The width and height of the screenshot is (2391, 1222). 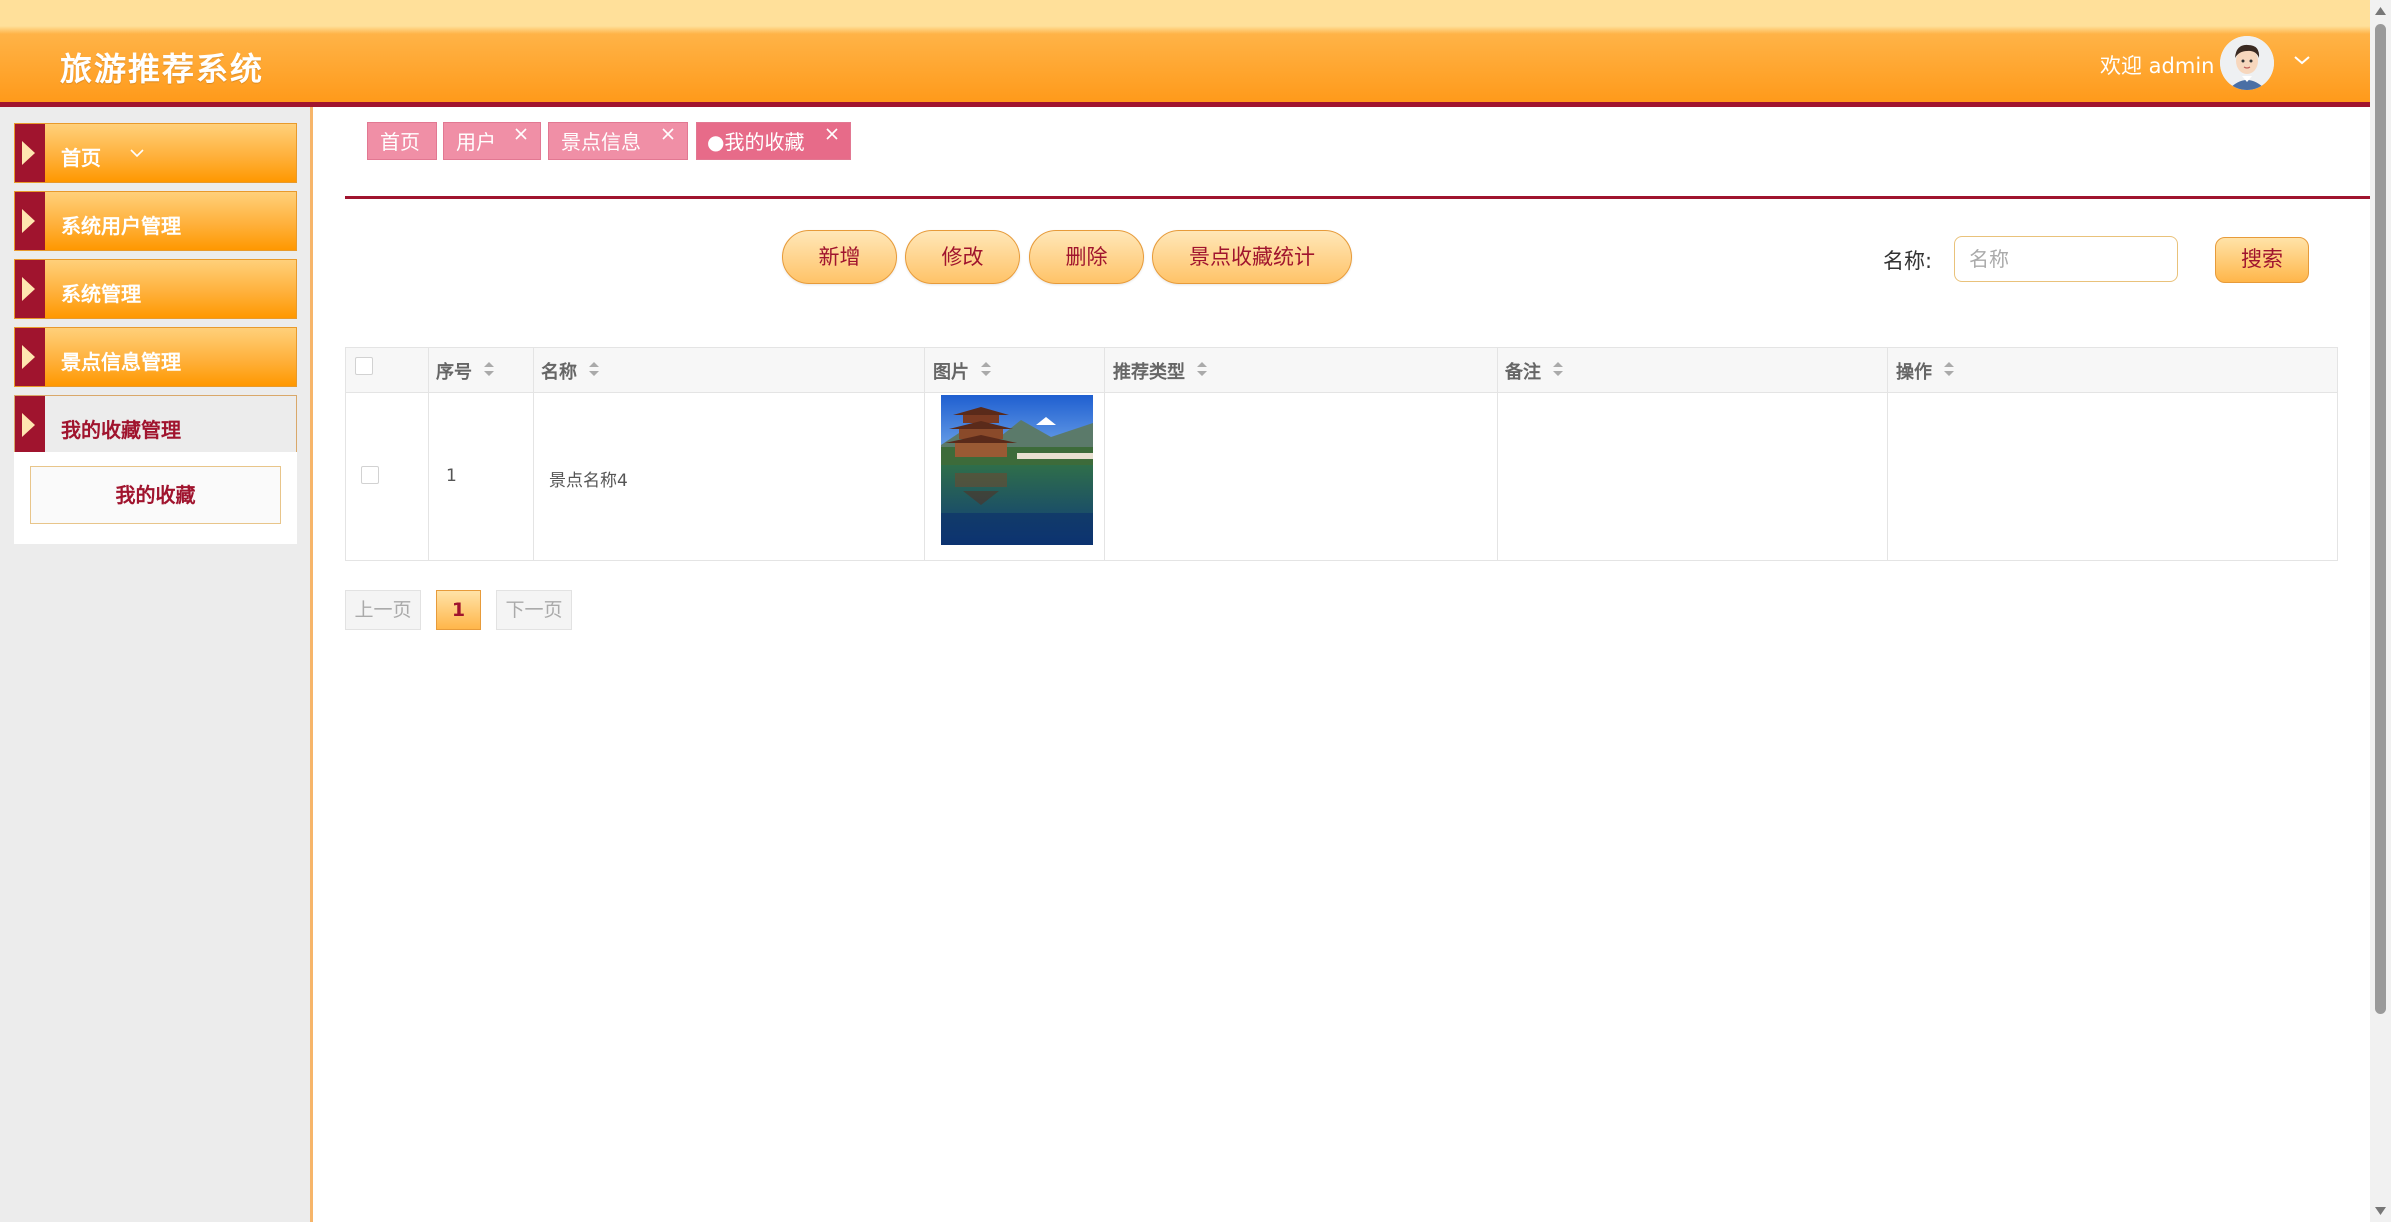 I want to click on sidebar-item-system-users: 系统用户管理, so click(x=155, y=221).